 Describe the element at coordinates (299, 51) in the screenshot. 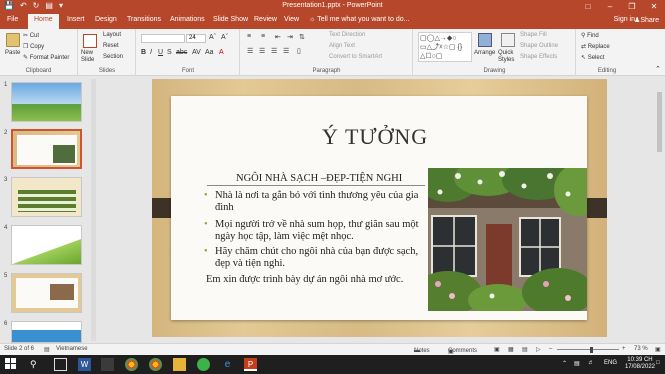

I see `columns-icon: ▯` at that location.